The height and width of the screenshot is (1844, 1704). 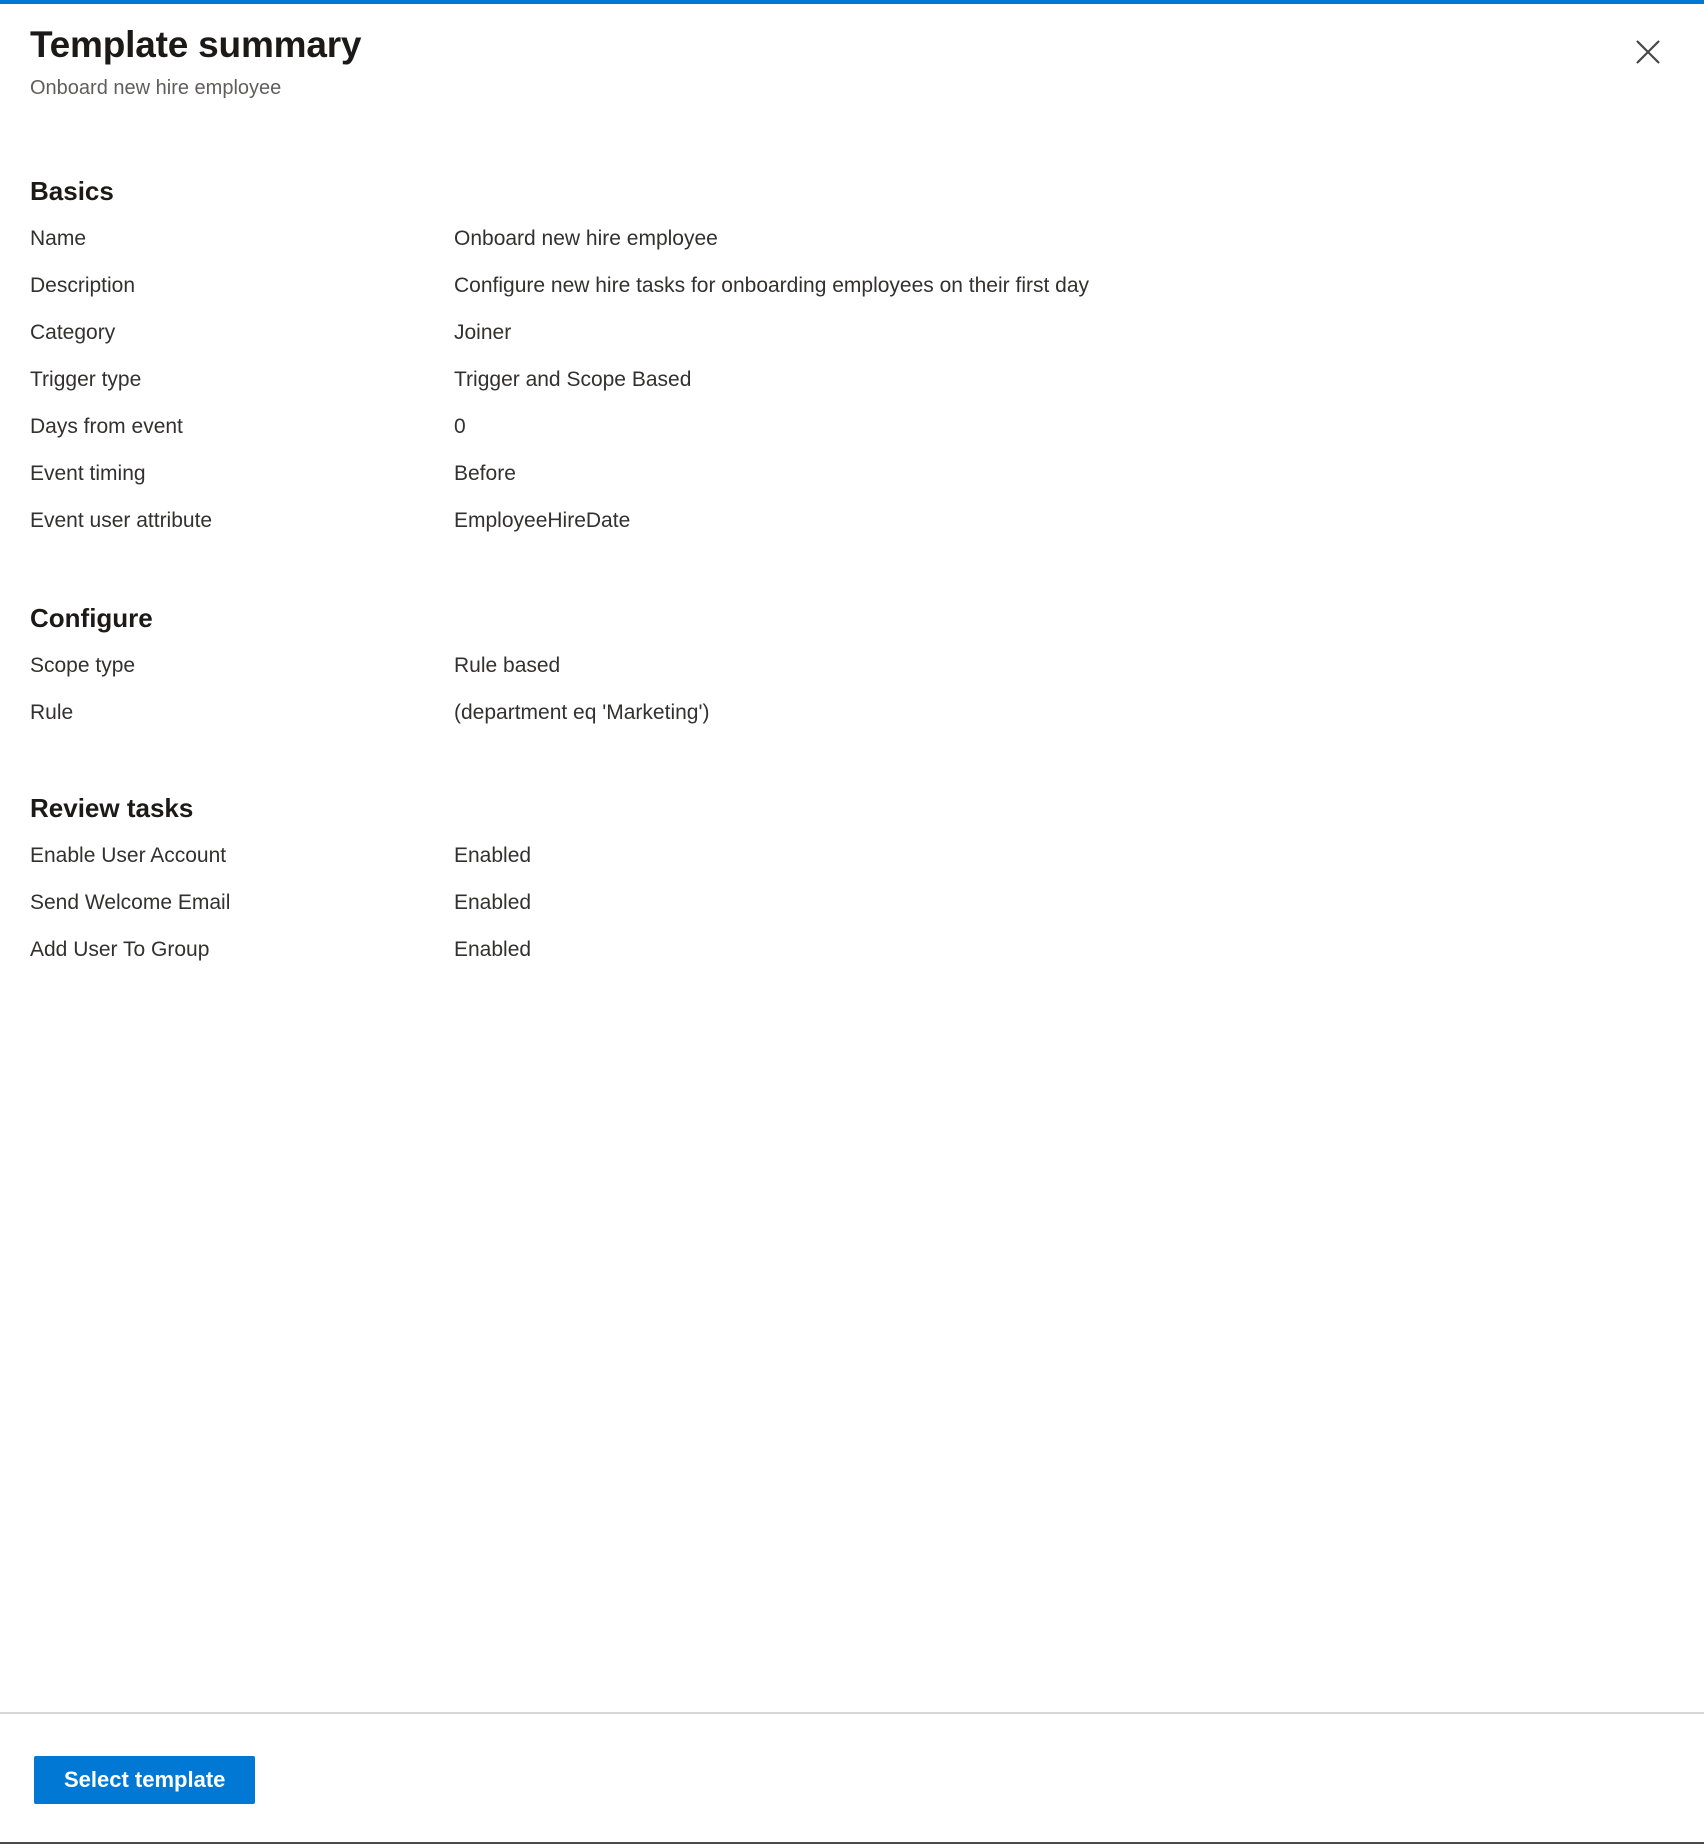 What do you see at coordinates (128, 855) in the screenshot?
I see `row-label: Enable User Account` at bounding box center [128, 855].